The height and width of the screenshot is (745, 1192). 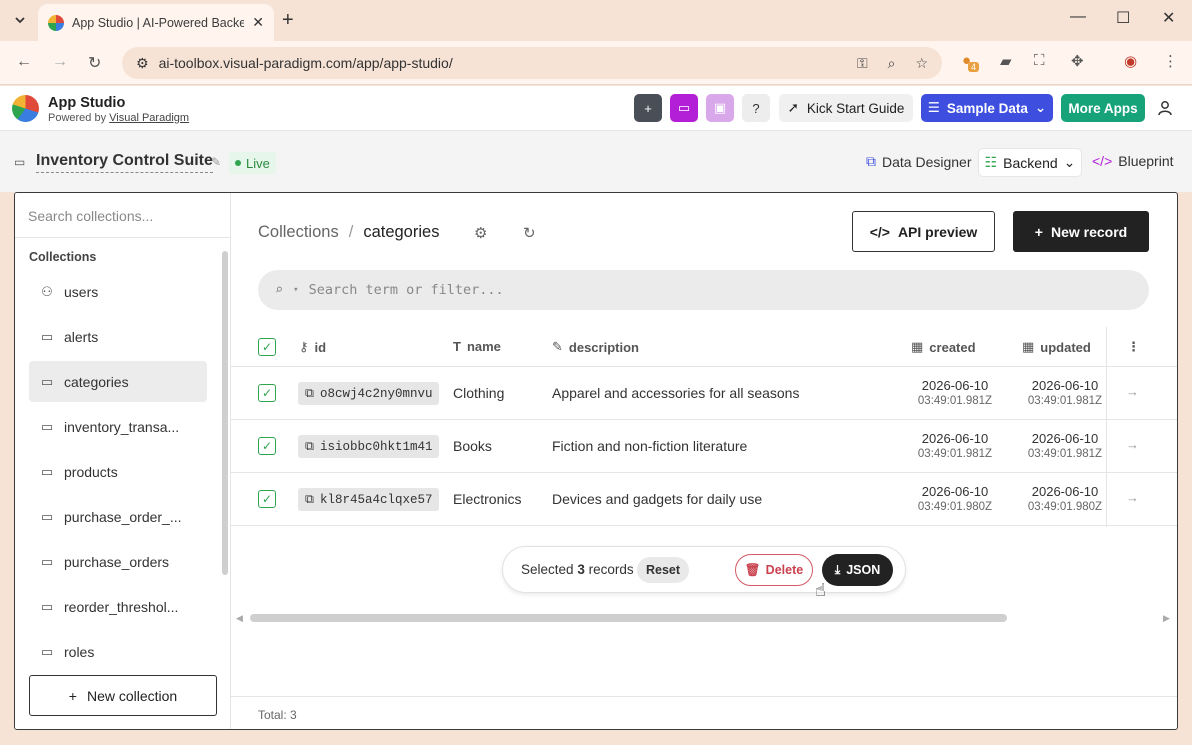 What do you see at coordinates (1039, 60) in the screenshot?
I see `screenshot-icon: ⛶` at bounding box center [1039, 60].